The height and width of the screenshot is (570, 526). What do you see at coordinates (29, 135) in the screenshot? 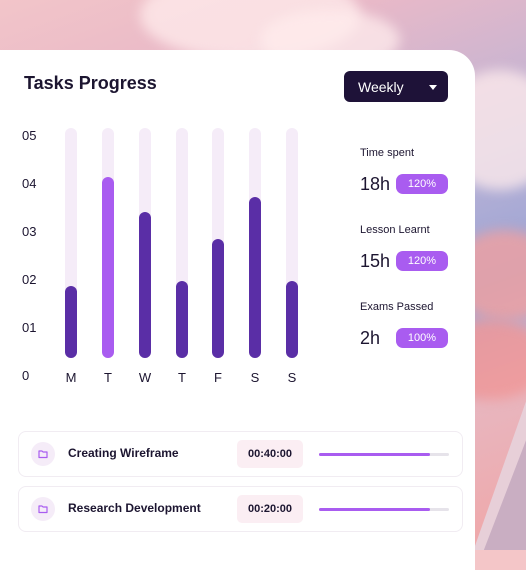
I see `y-tick-label: 05` at bounding box center [29, 135].